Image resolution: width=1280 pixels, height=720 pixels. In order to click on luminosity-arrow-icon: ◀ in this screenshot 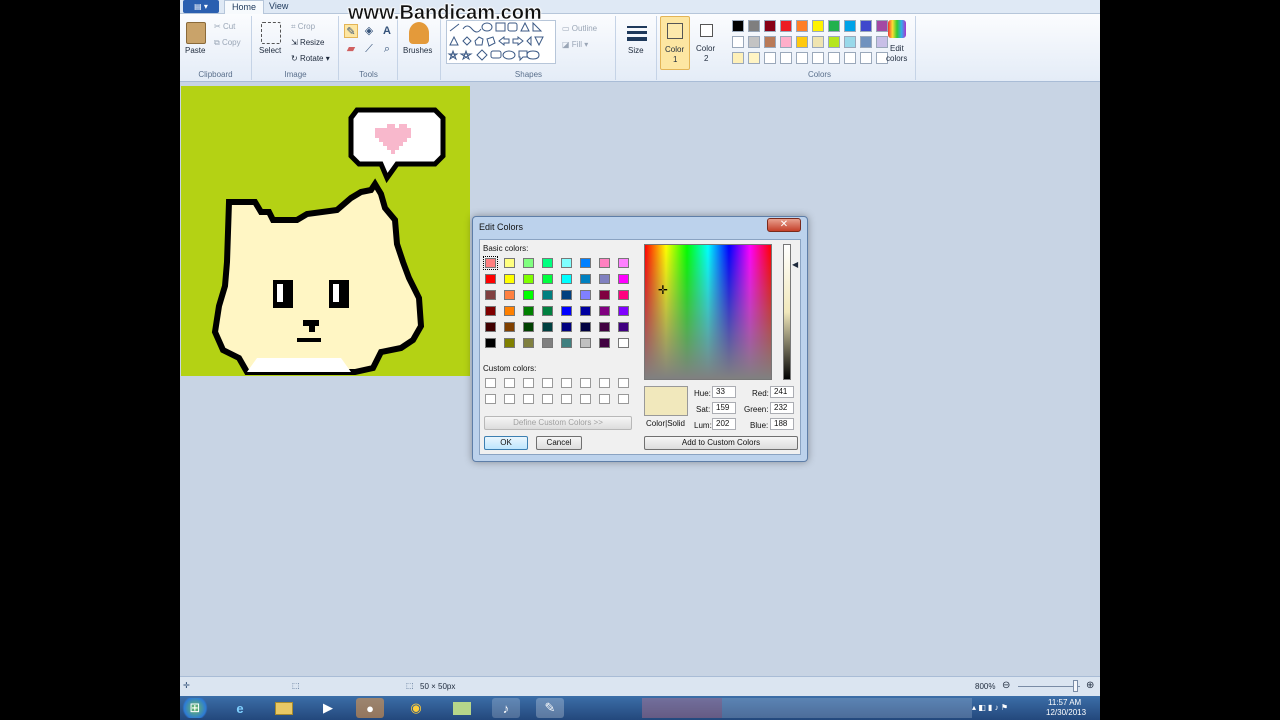, I will do `click(795, 264)`.